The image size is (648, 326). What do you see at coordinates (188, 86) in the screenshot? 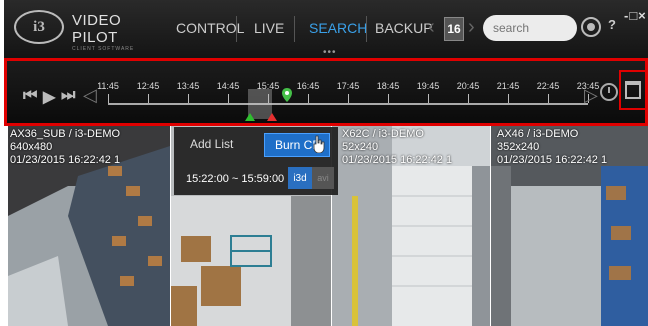
I see `time-label: 13:45` at bounding box center [188, 86].